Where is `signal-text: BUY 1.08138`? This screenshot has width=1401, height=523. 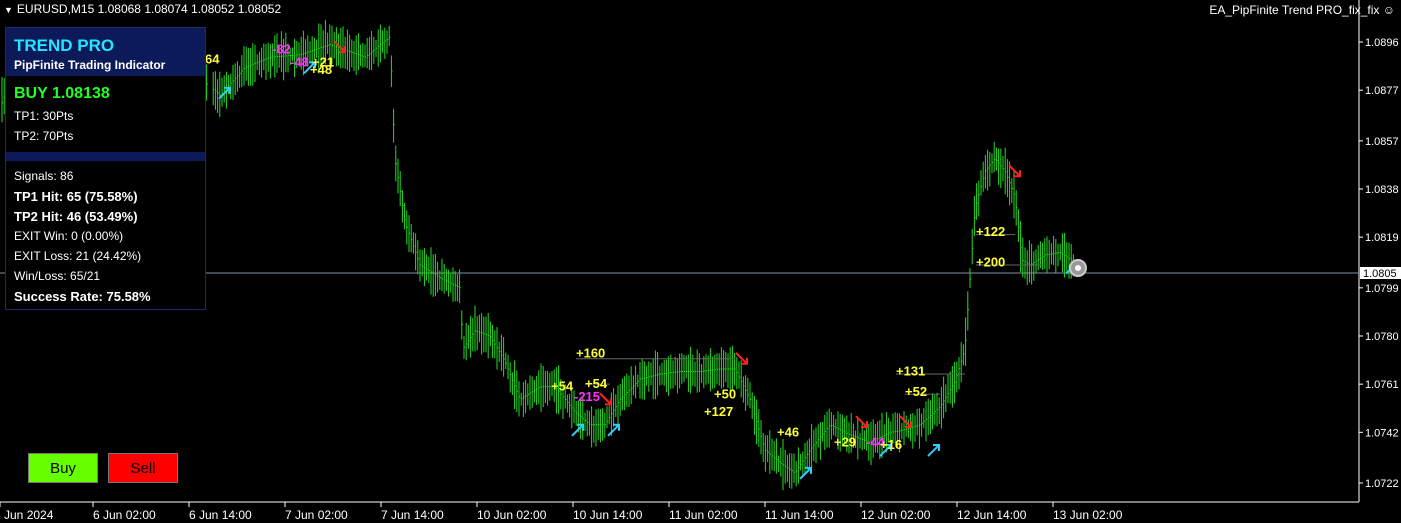
signal-text: BUY 1.08138 is located at coordinates (62, 93).